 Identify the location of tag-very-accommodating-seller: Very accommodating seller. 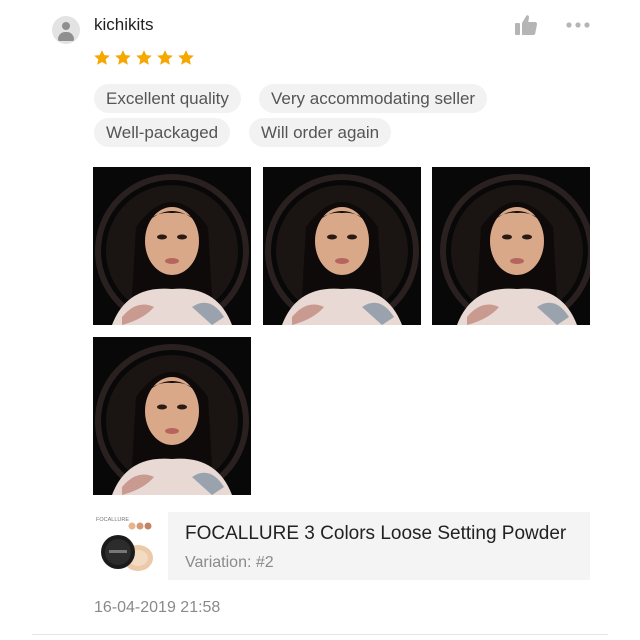
(373, 98).